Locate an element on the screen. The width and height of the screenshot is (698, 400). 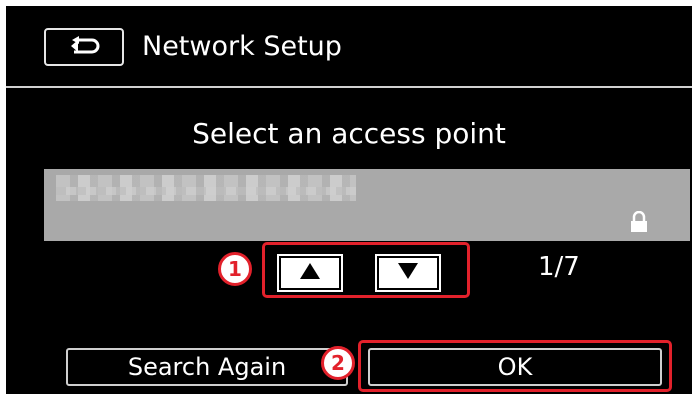
ok-button: OK is located at coordinates (515, 367).